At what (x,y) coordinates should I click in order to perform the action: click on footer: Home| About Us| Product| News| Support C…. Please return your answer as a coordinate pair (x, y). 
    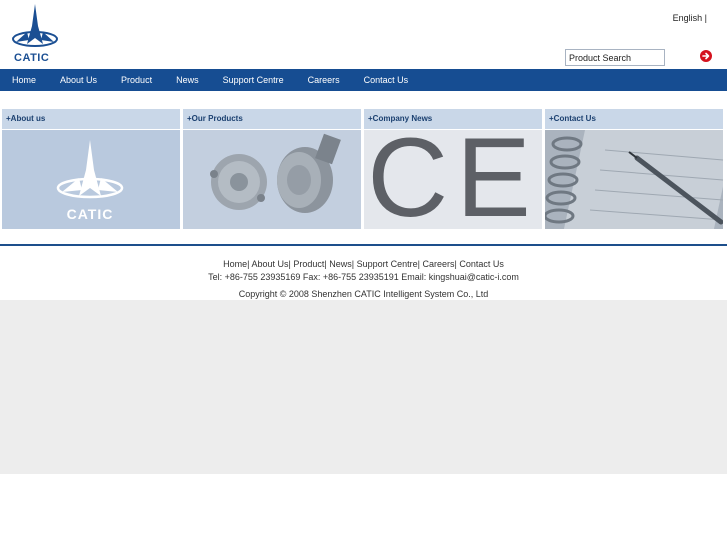
    Looking at the image, I should click on (363, 279).